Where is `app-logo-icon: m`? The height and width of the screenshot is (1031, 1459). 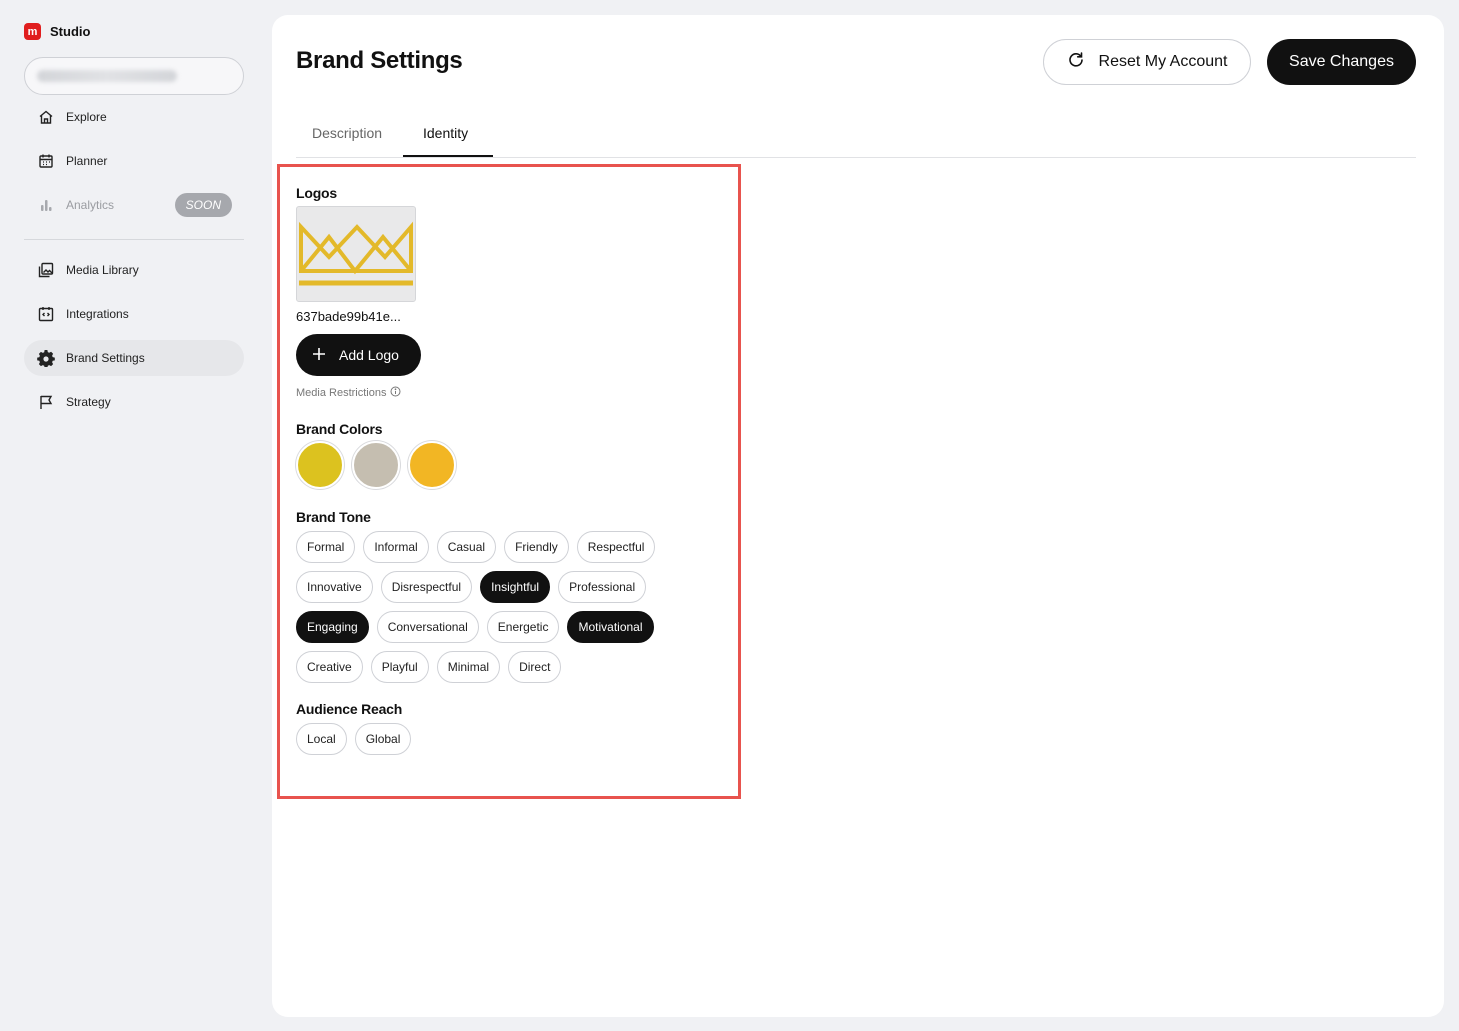
app-logo-icon: m is located at coordinates (32, 31).